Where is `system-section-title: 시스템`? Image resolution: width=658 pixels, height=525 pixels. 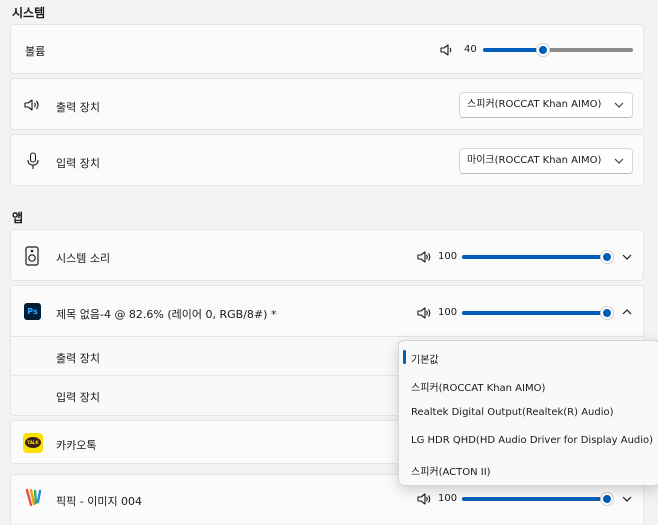 system-section-title: 시스템 is located at coordinates (29, 13).